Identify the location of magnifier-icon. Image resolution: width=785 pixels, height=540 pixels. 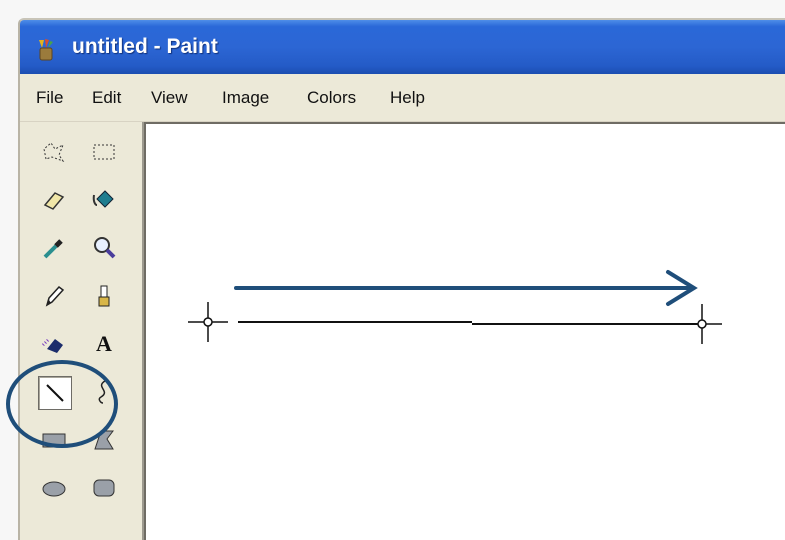
(104, 248).